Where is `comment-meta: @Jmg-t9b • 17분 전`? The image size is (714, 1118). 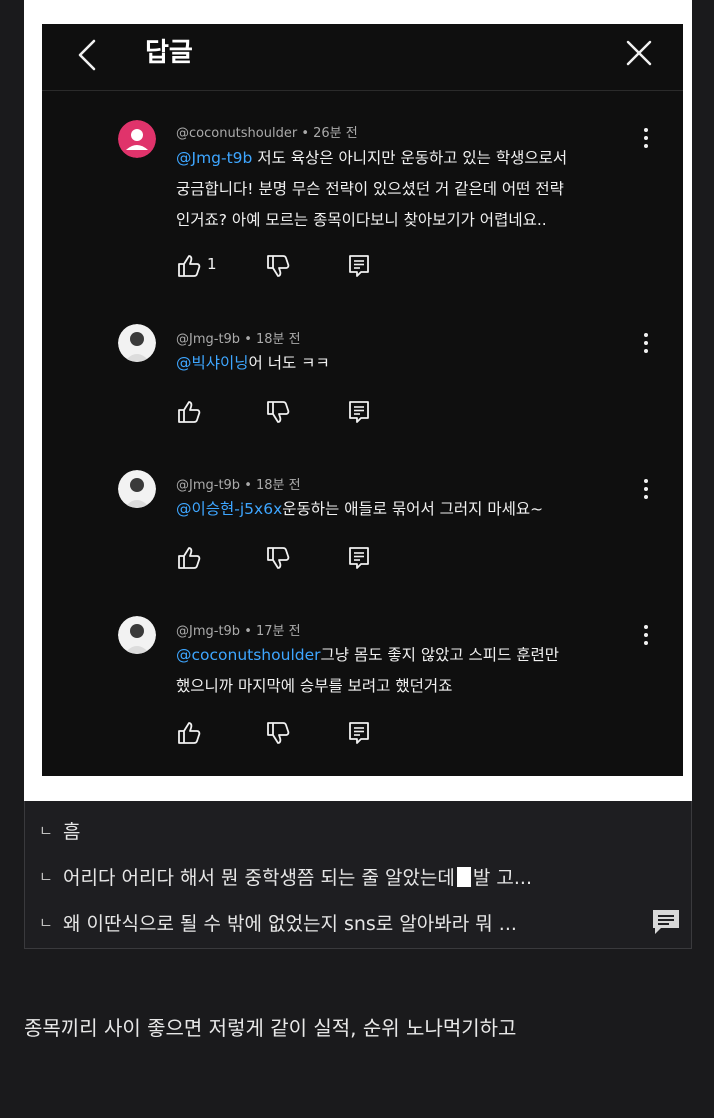 comment-meta: @Jmg-t9b • 17분 전 is located at coordinates (238, 631).